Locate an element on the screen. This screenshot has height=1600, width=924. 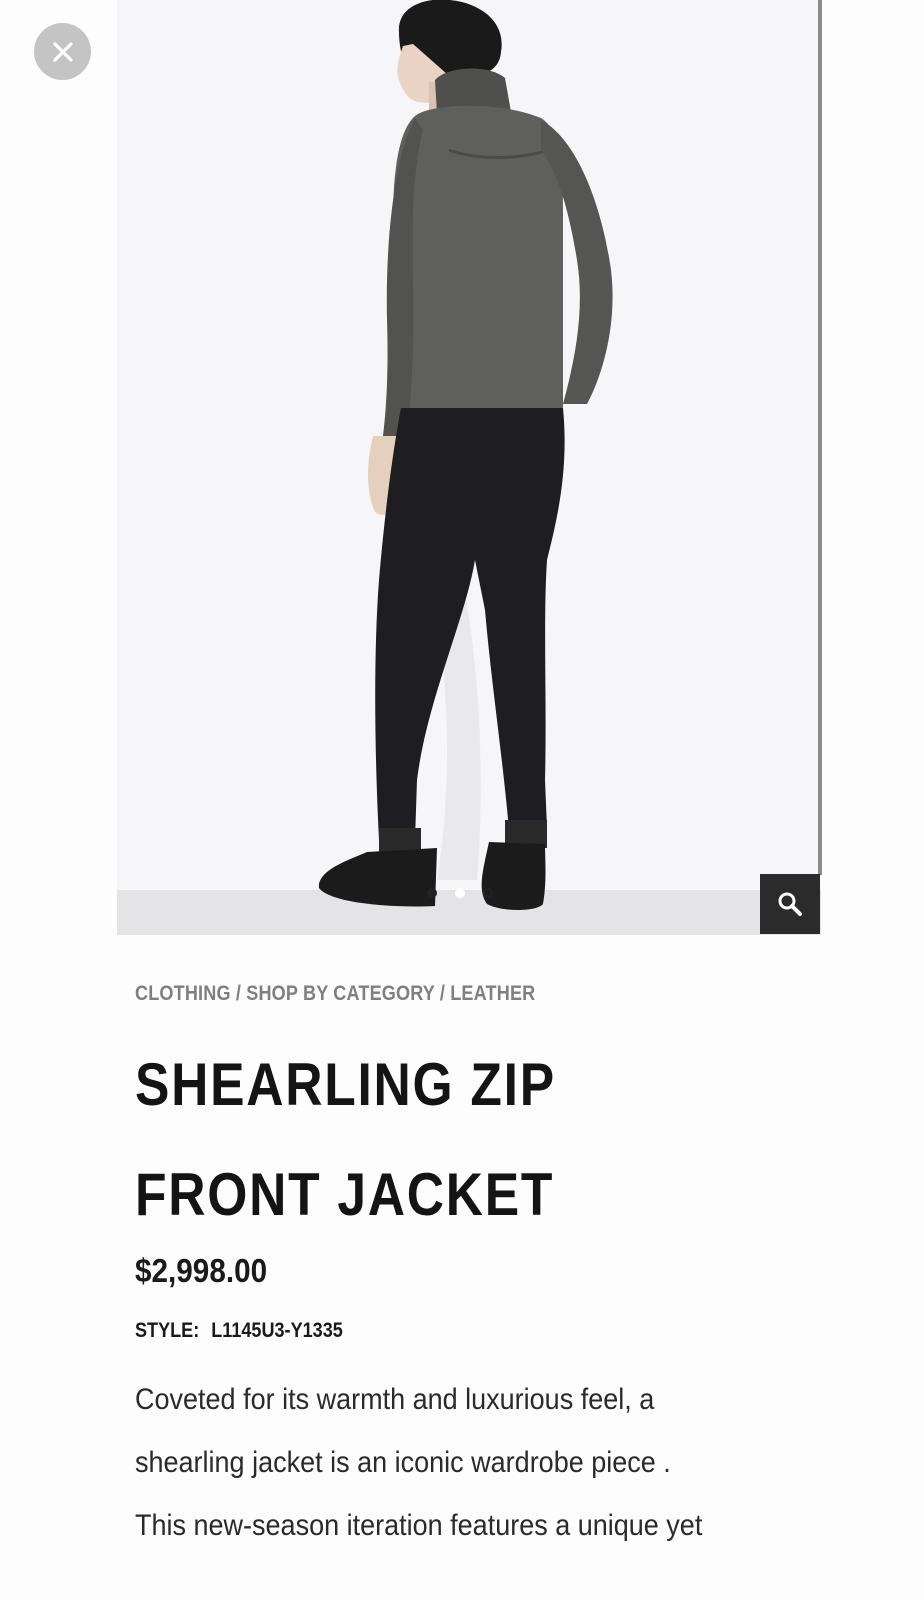
close-icon is located at coordinates (62, 51).